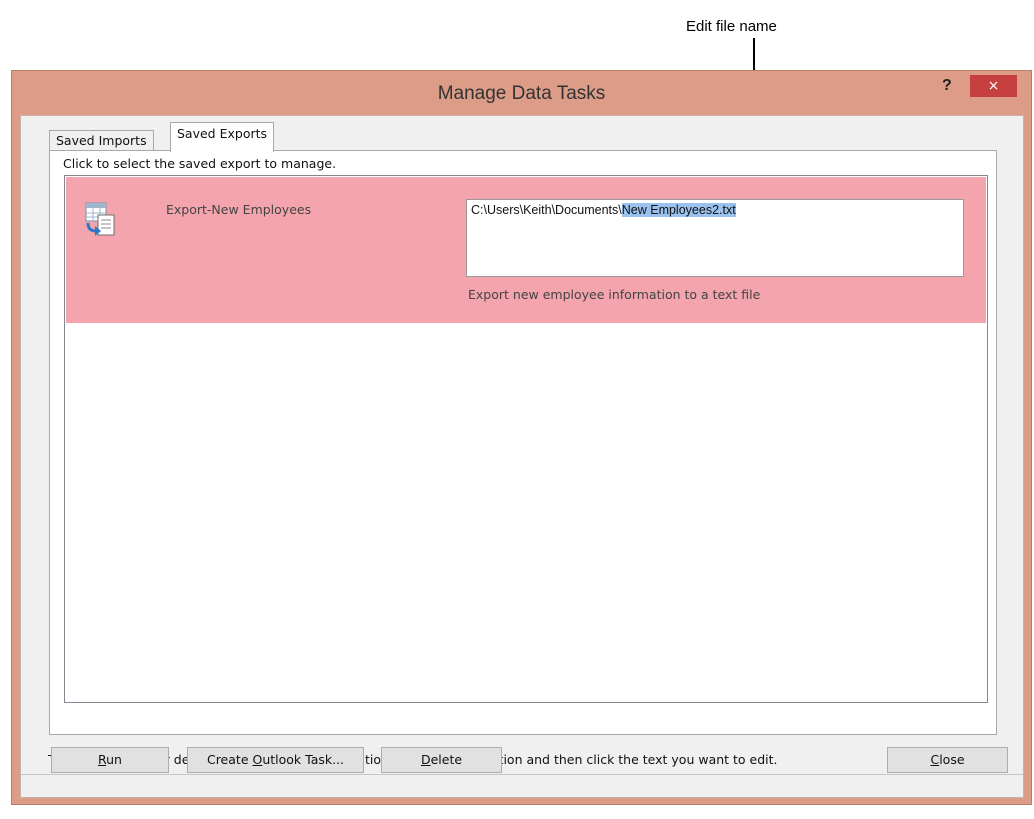 This screenshot has width=1034, height=819. Describe the element at coordinates (546, 210) in the screenshot. I see `file-path-prefix: C:\Users\Keith\Documents\` at that location.